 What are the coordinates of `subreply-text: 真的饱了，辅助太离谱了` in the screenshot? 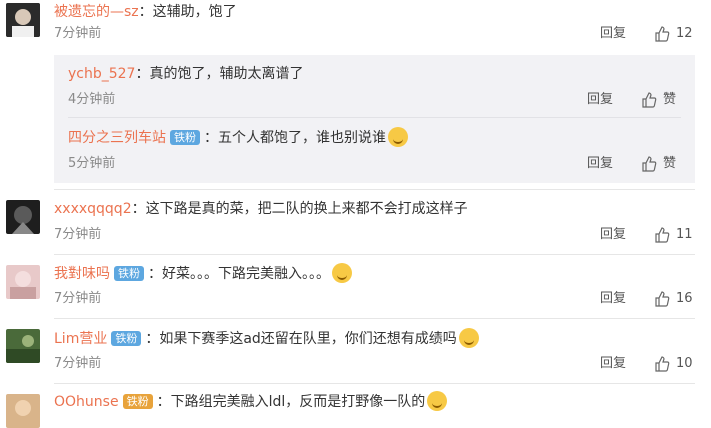 It's located at (226, 74).